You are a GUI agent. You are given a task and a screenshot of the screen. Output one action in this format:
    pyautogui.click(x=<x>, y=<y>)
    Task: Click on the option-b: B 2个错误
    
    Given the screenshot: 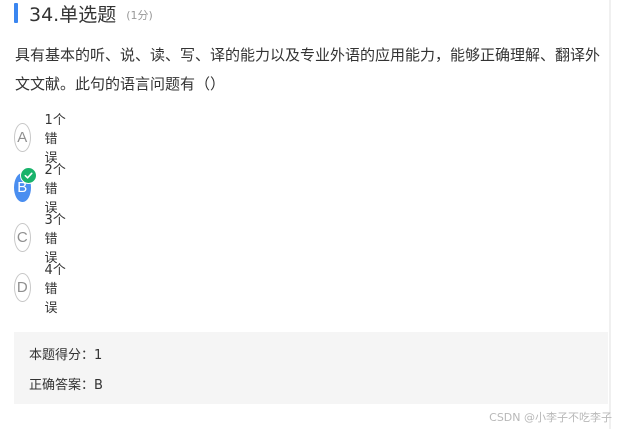 What is the action you would take?
    pyautogui.click(x=42, y=189)
    